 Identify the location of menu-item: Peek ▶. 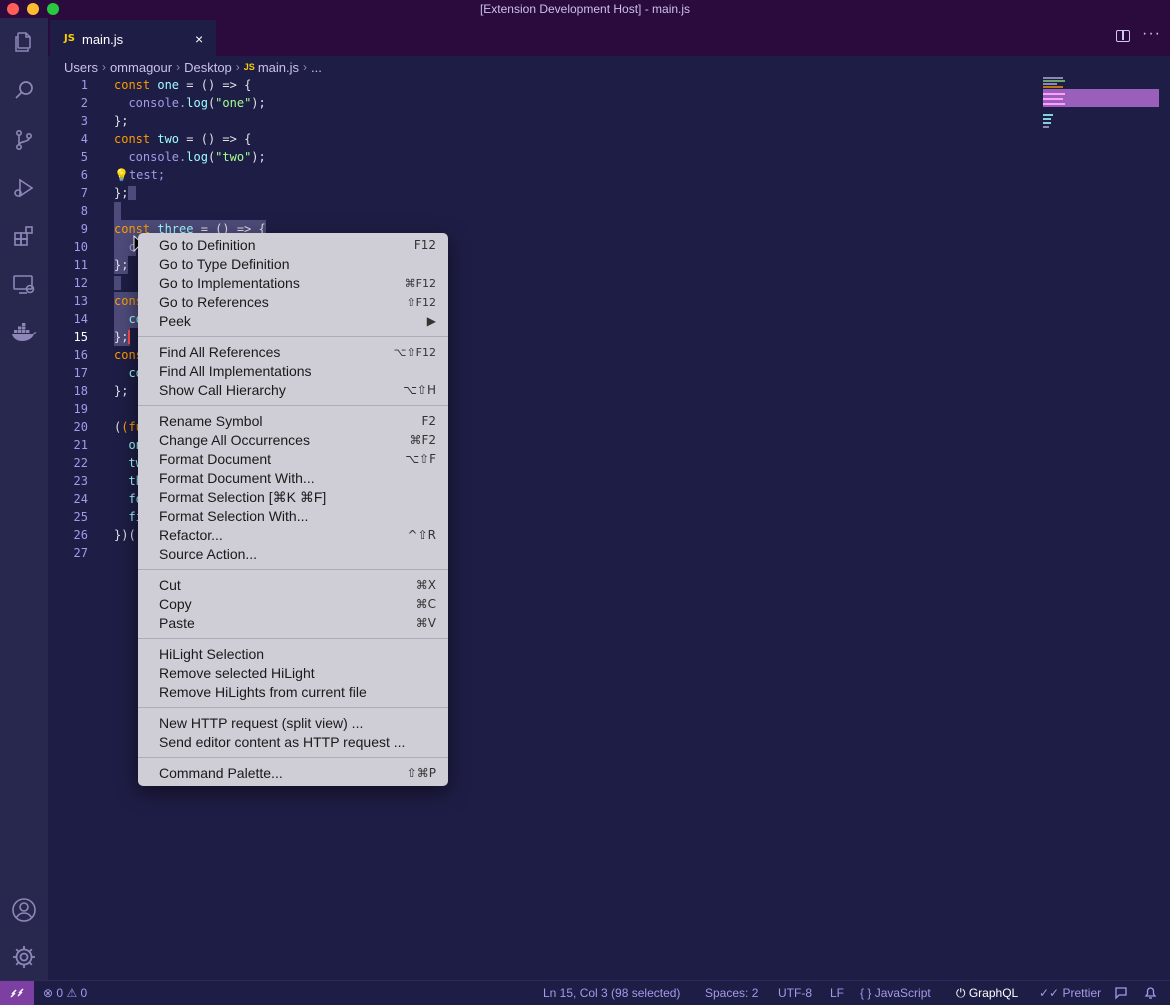
(293, 321).